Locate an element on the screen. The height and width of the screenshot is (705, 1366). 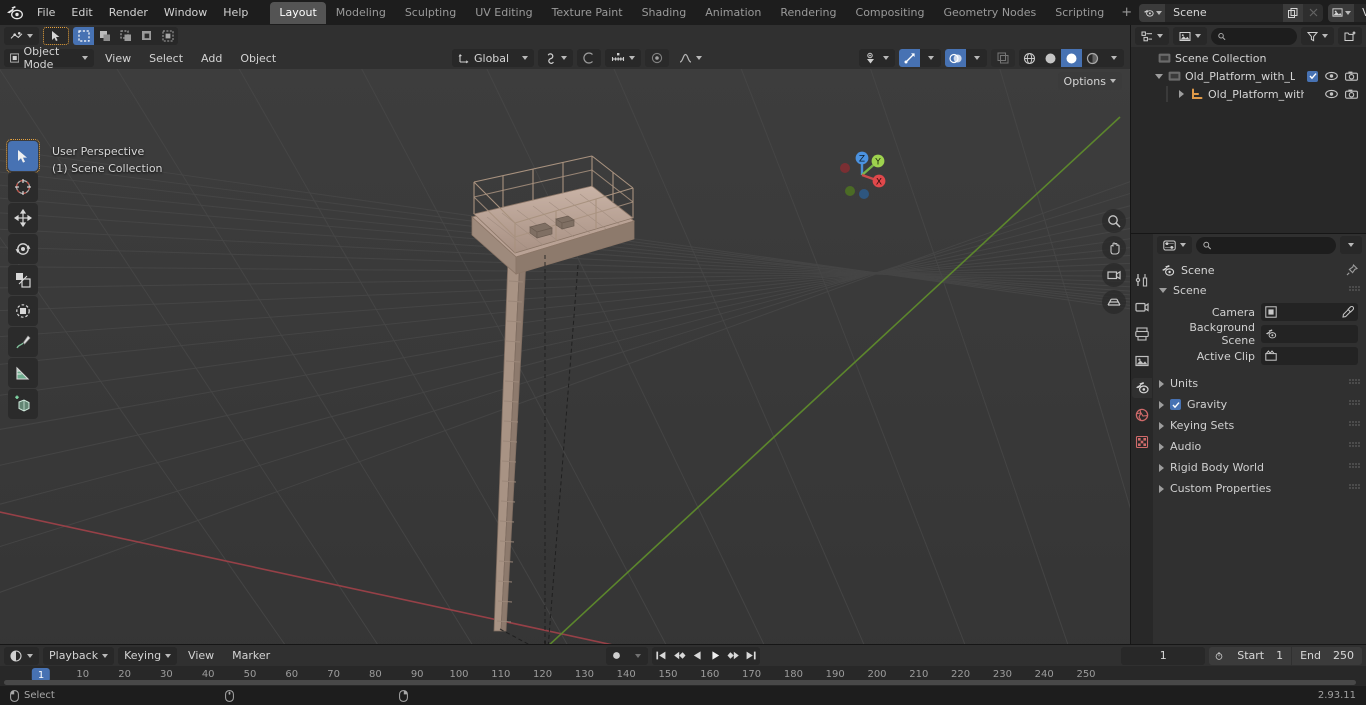
auto-keying-dropdown-icon is located at coordinates (637, 656).